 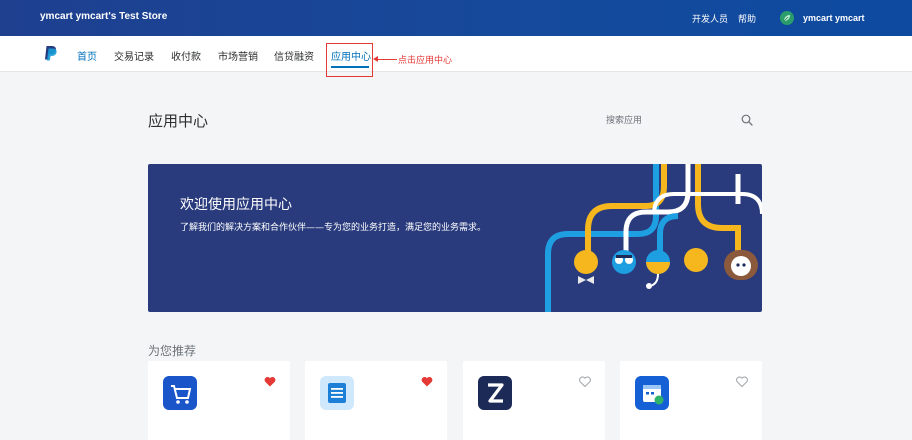 What do you see at coordinates (337, 393) in the screenshot?
I see `receipt-icon` at bounding box center [337, 393].